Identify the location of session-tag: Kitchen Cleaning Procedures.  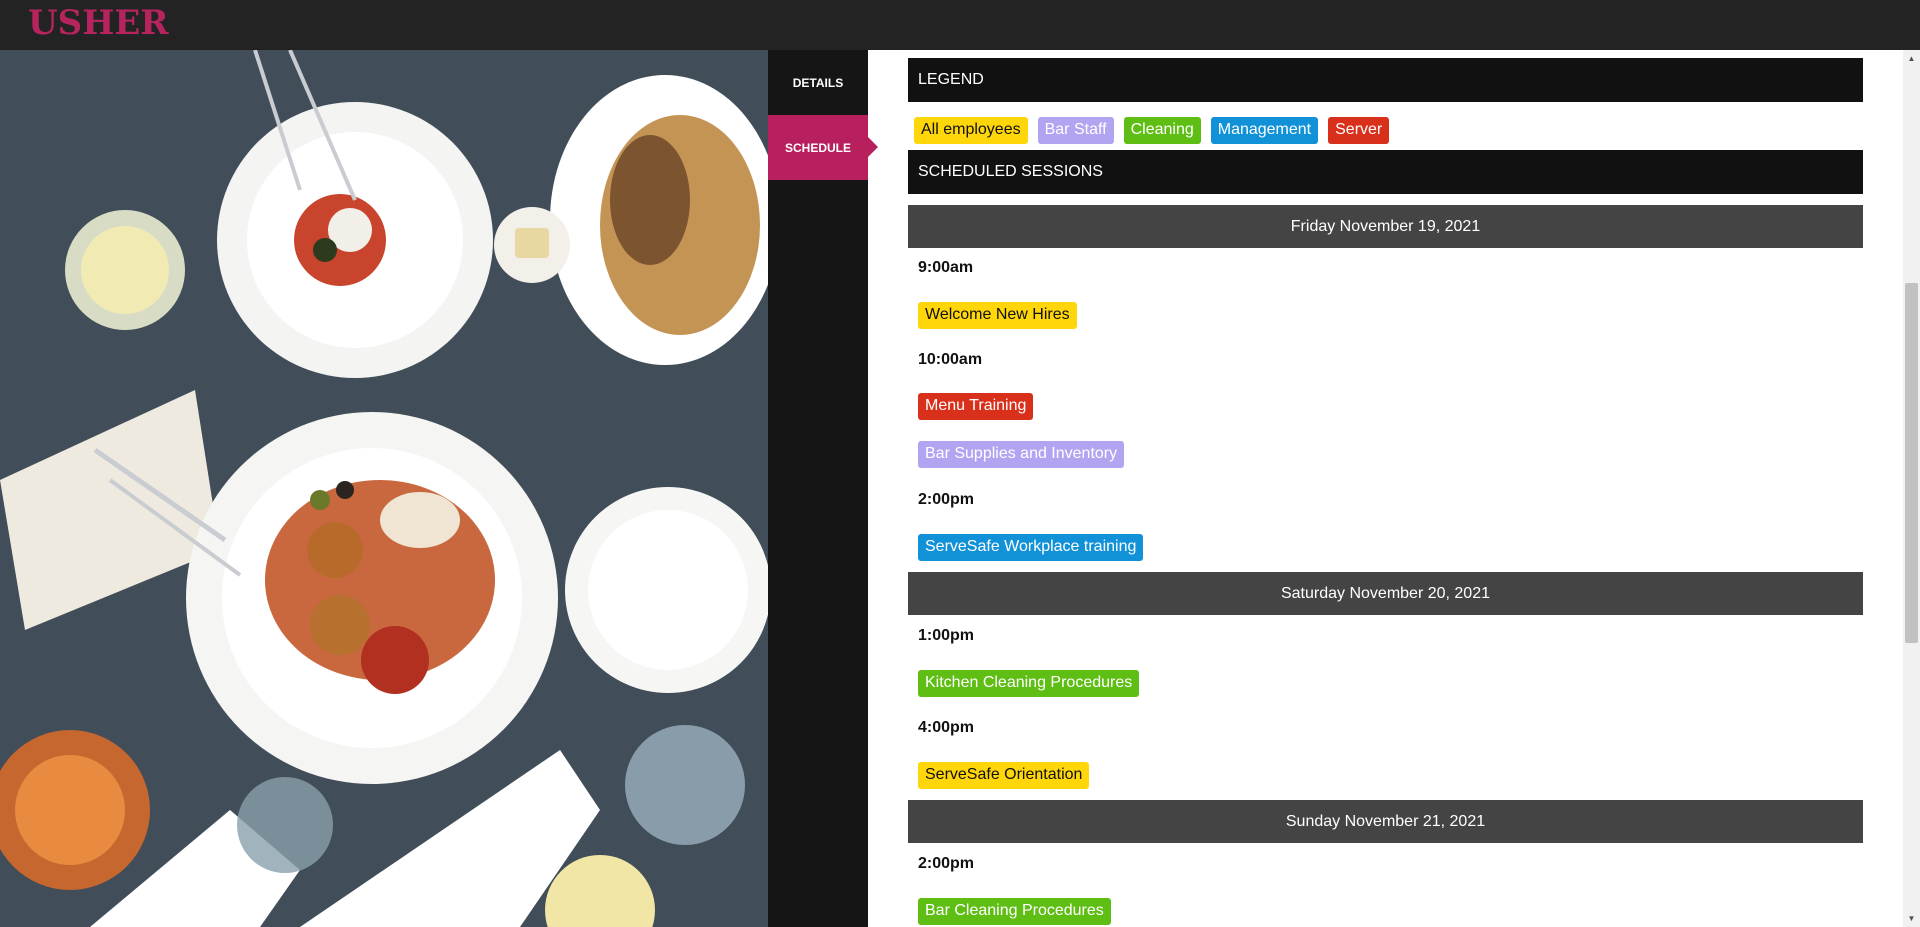
(1029, 683).